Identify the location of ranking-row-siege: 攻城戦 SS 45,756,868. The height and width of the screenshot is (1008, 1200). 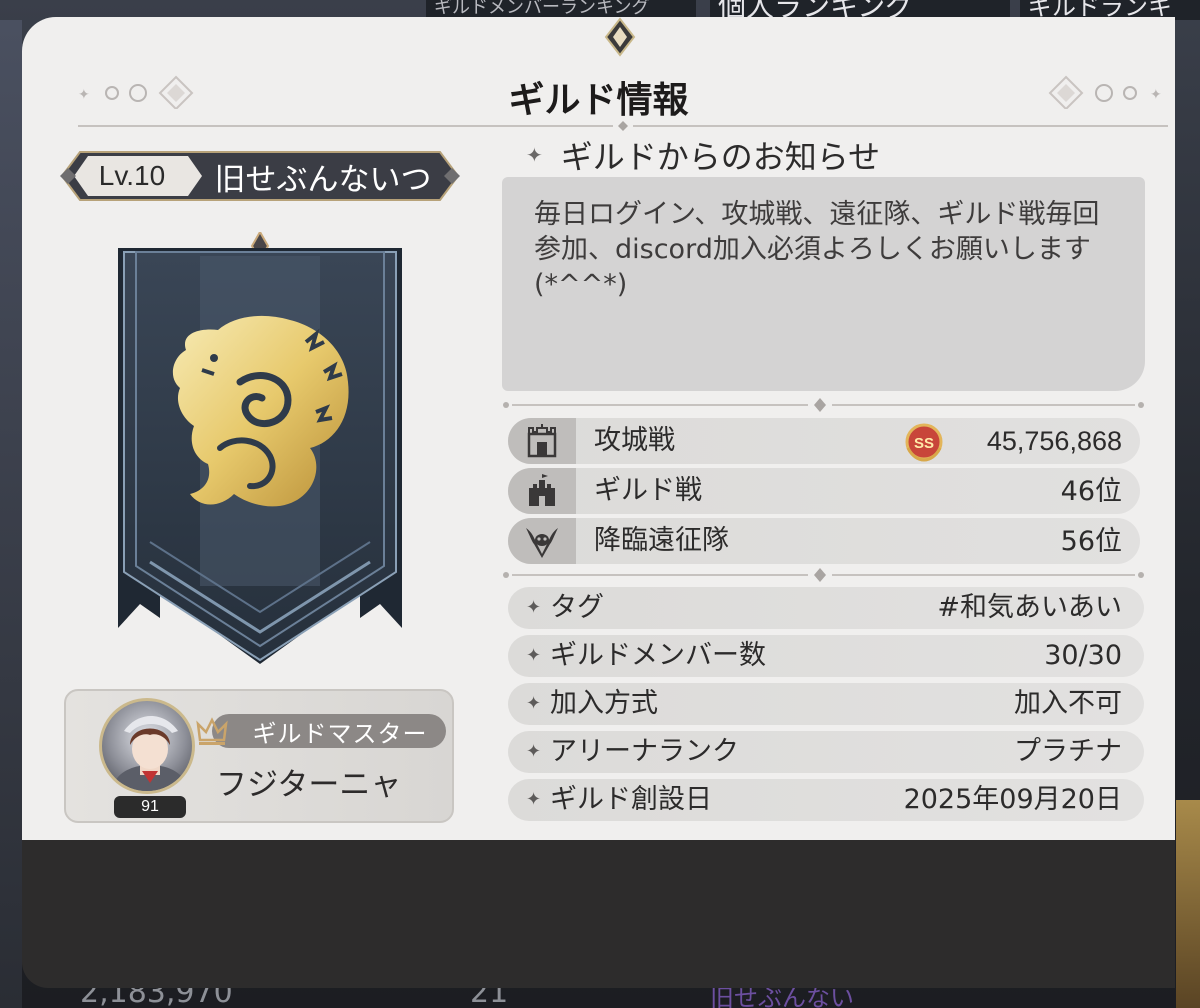
(824, 441).